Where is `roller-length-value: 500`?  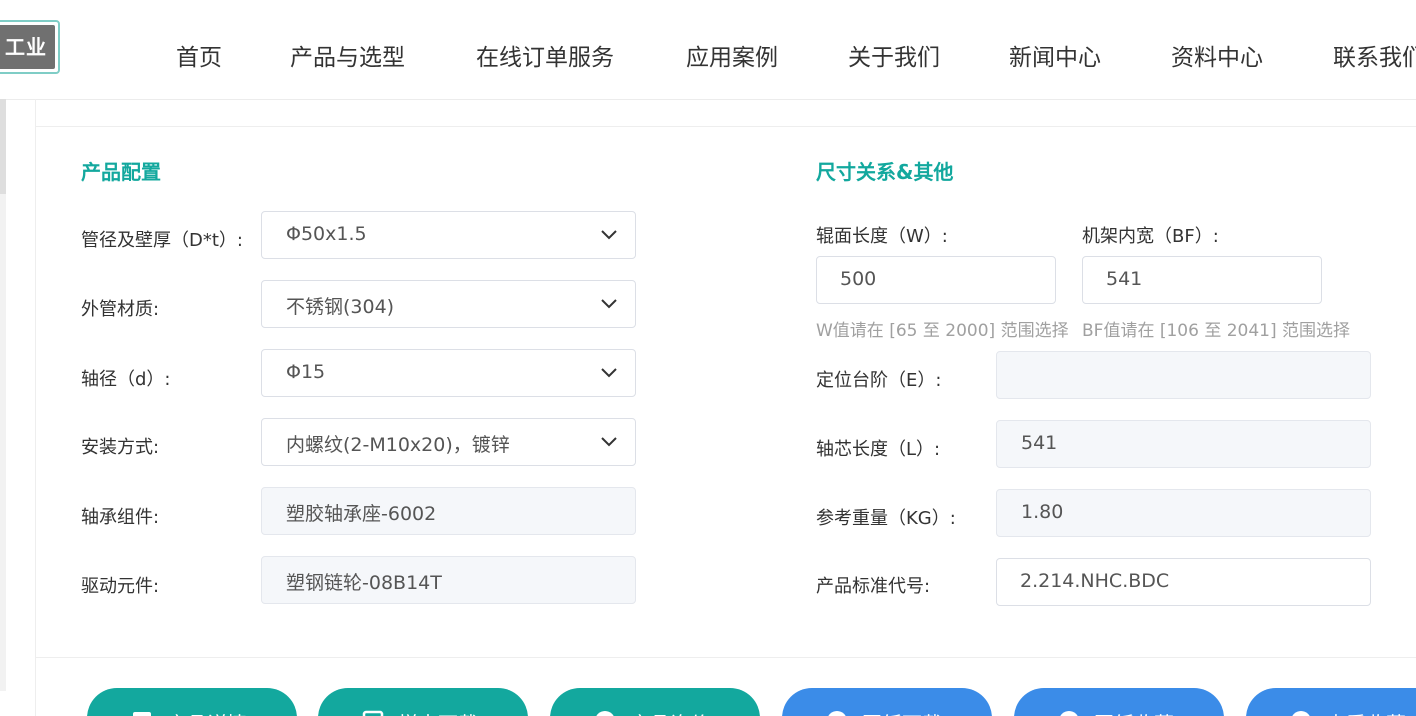 roller-length-value: 500 is located at coordinates (858, 279).